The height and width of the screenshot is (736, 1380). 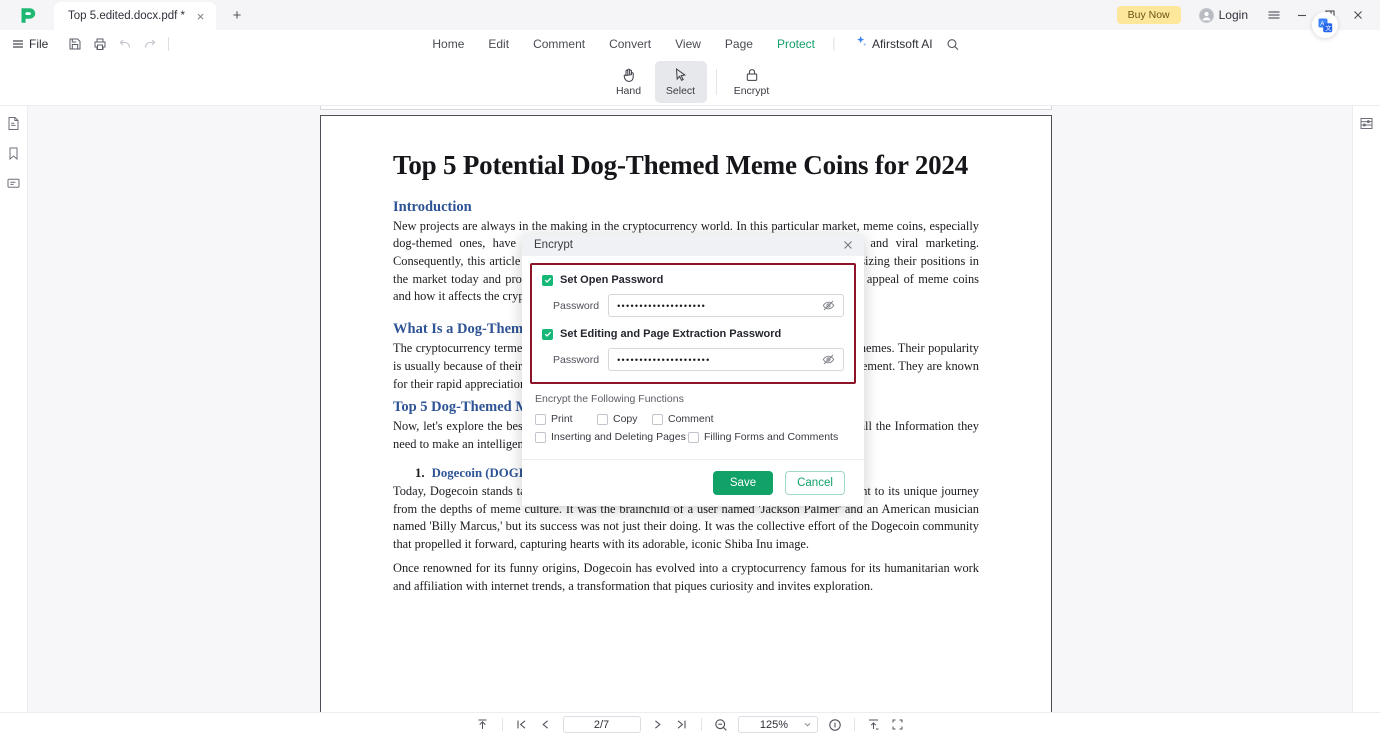 What do you see at coordinates (671, 334) in the screenshot?
I see `set-edit-password-label: Set Editing and Page Extraction Password` at bounding box center [671, 334].